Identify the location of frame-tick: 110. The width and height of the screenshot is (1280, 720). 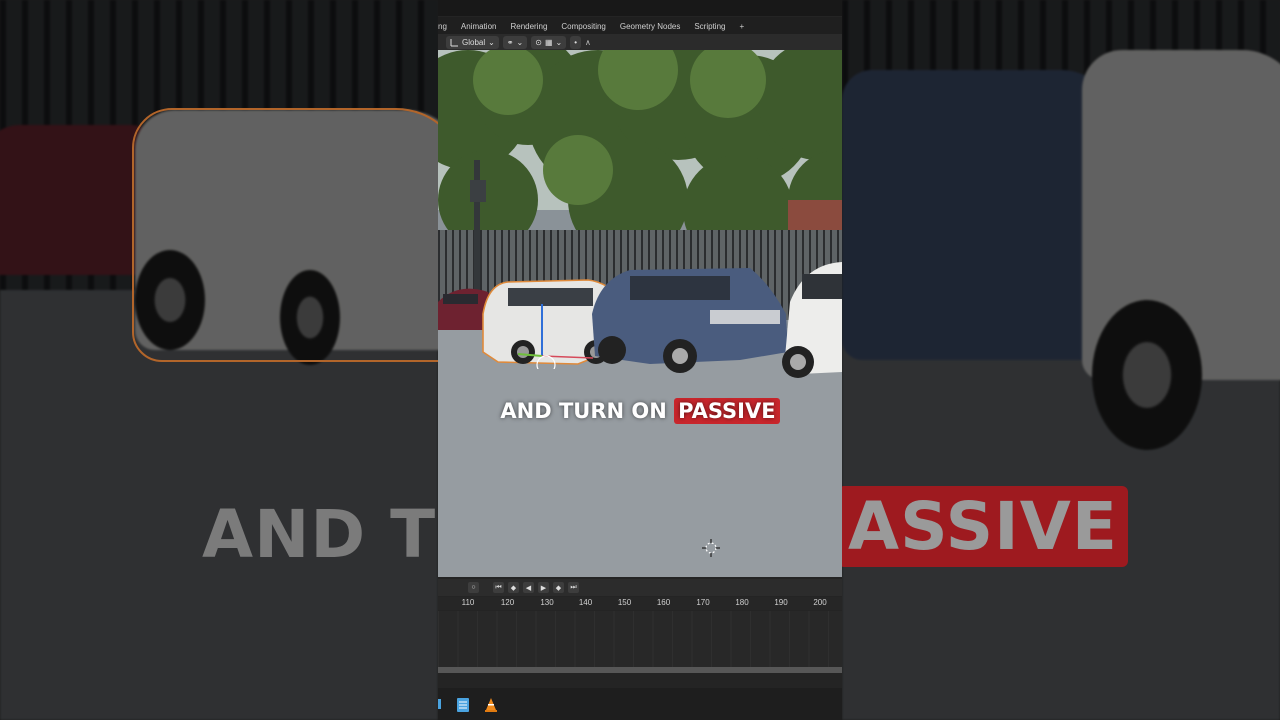
(468, 602).